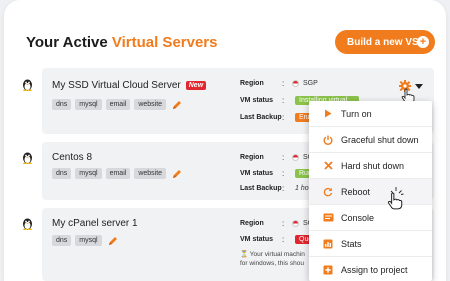 This screenshot has height=281, width=450. I want to click on page-title: Your Active Virtual Servers, so click(121, 42).